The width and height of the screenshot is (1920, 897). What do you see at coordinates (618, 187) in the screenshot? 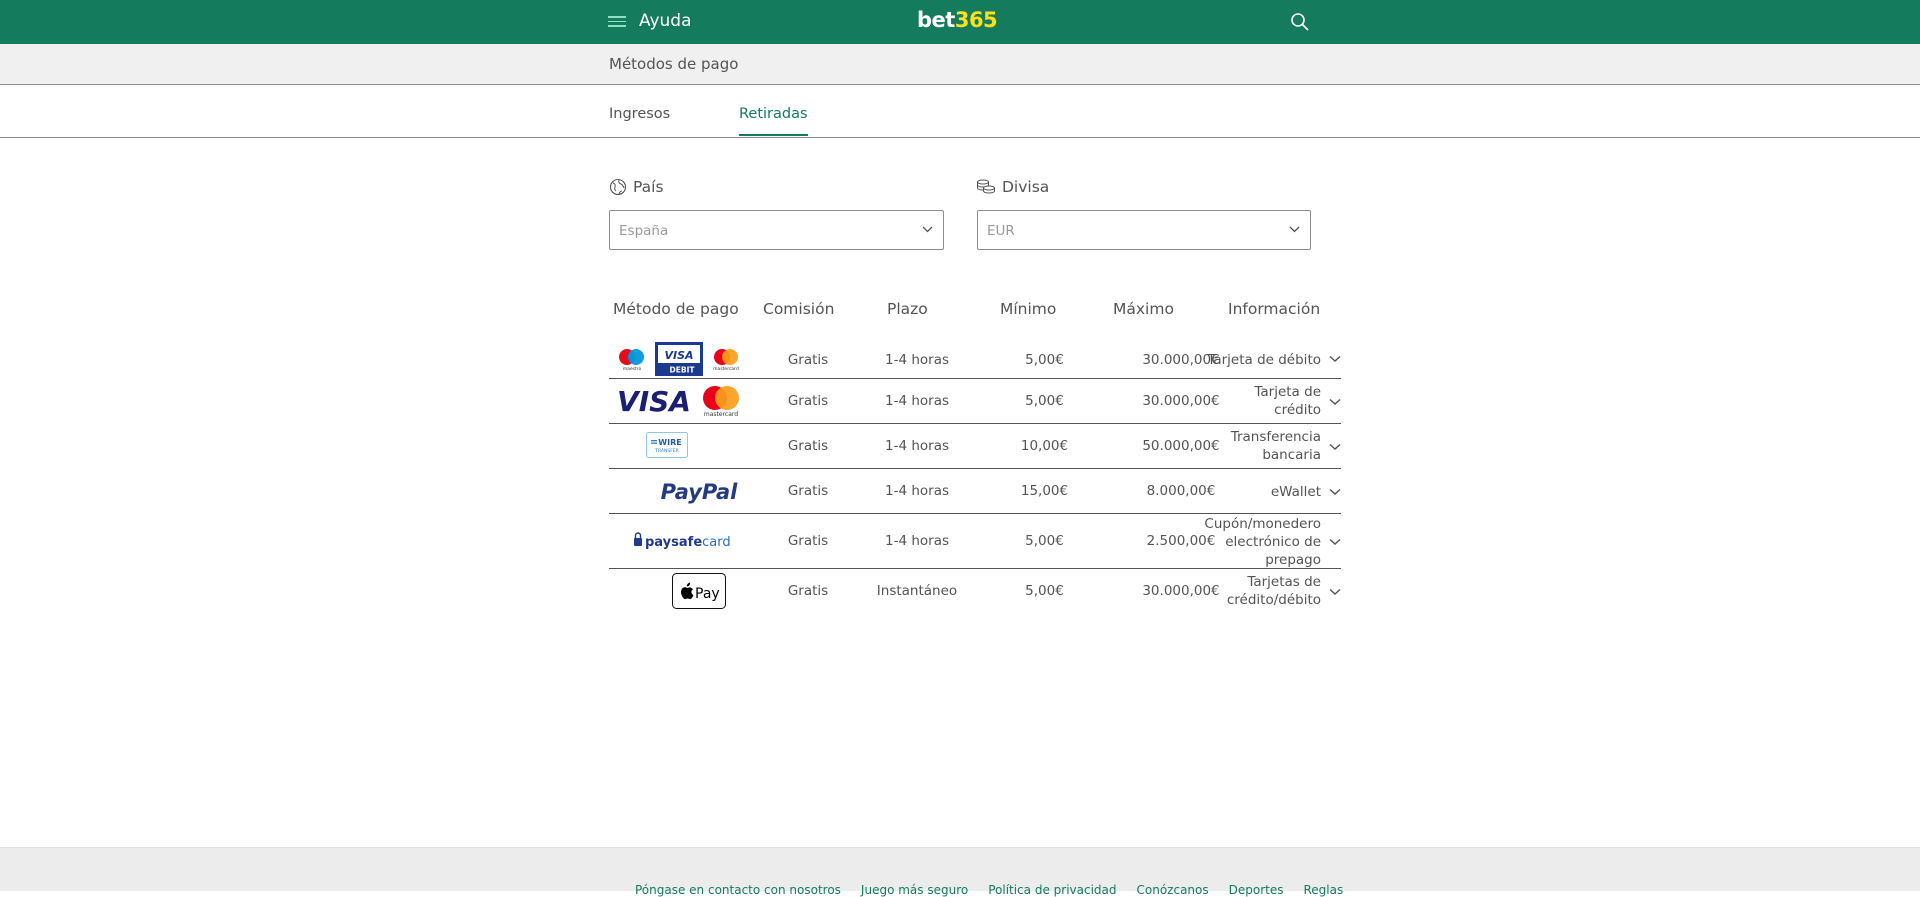
I see `globe-icon` at bounding box center [618, 187].